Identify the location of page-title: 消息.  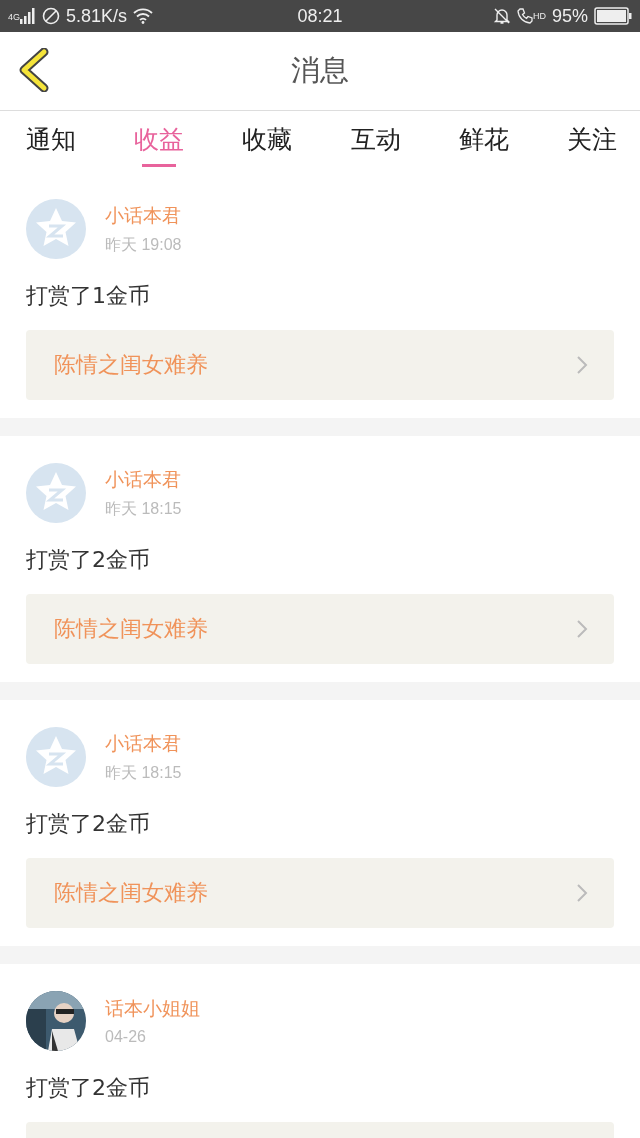
(320, 70).